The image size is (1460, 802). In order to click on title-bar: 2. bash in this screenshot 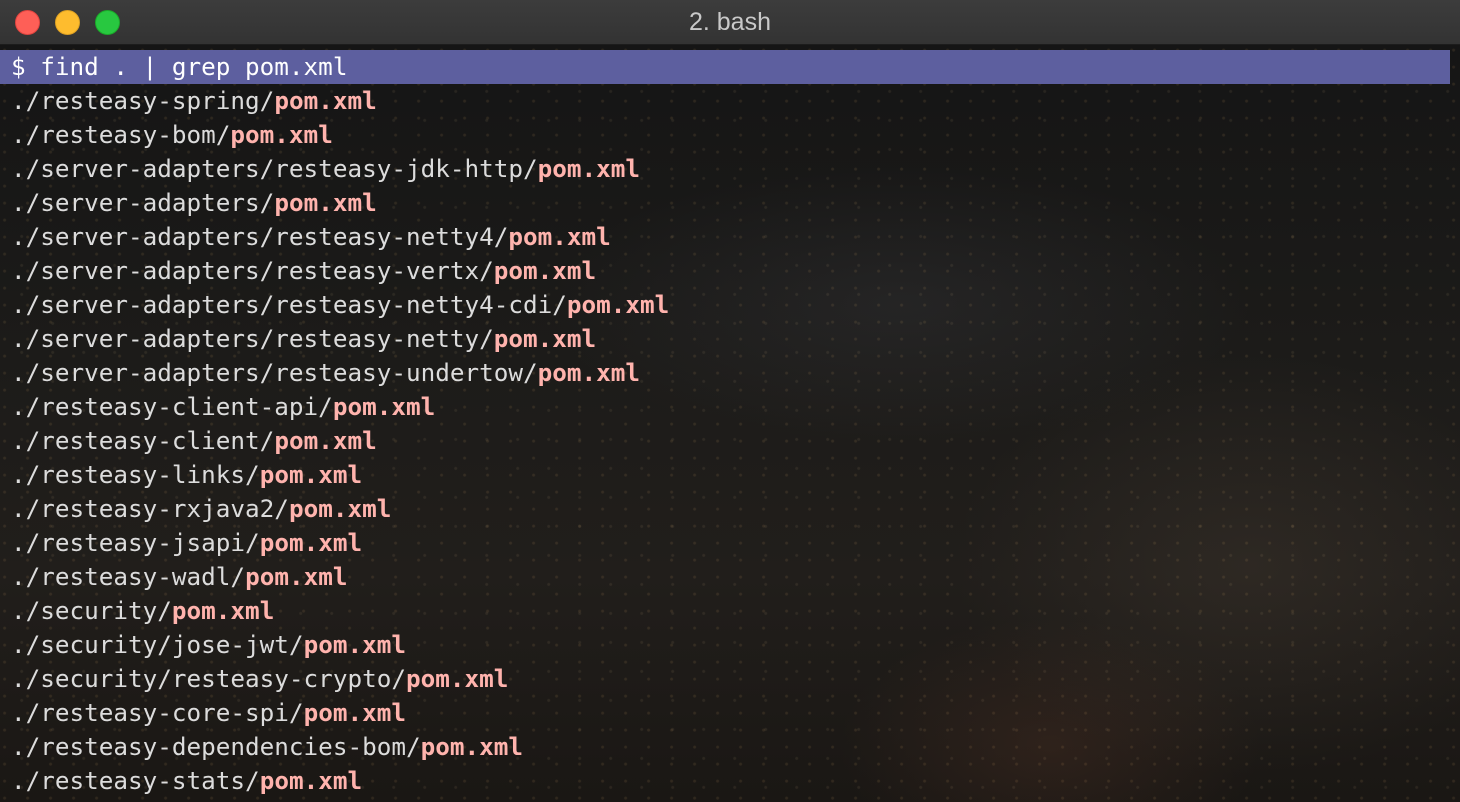, I will do `click(730, 22)`.